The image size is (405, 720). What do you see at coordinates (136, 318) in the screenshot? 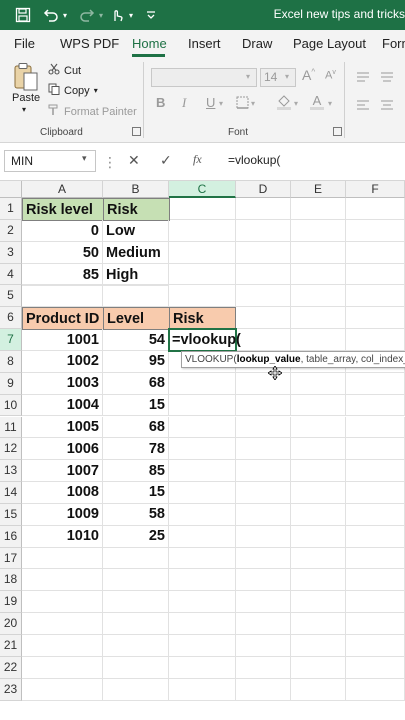
I see `data-header-level: Level` at bounding box center [136, 318].